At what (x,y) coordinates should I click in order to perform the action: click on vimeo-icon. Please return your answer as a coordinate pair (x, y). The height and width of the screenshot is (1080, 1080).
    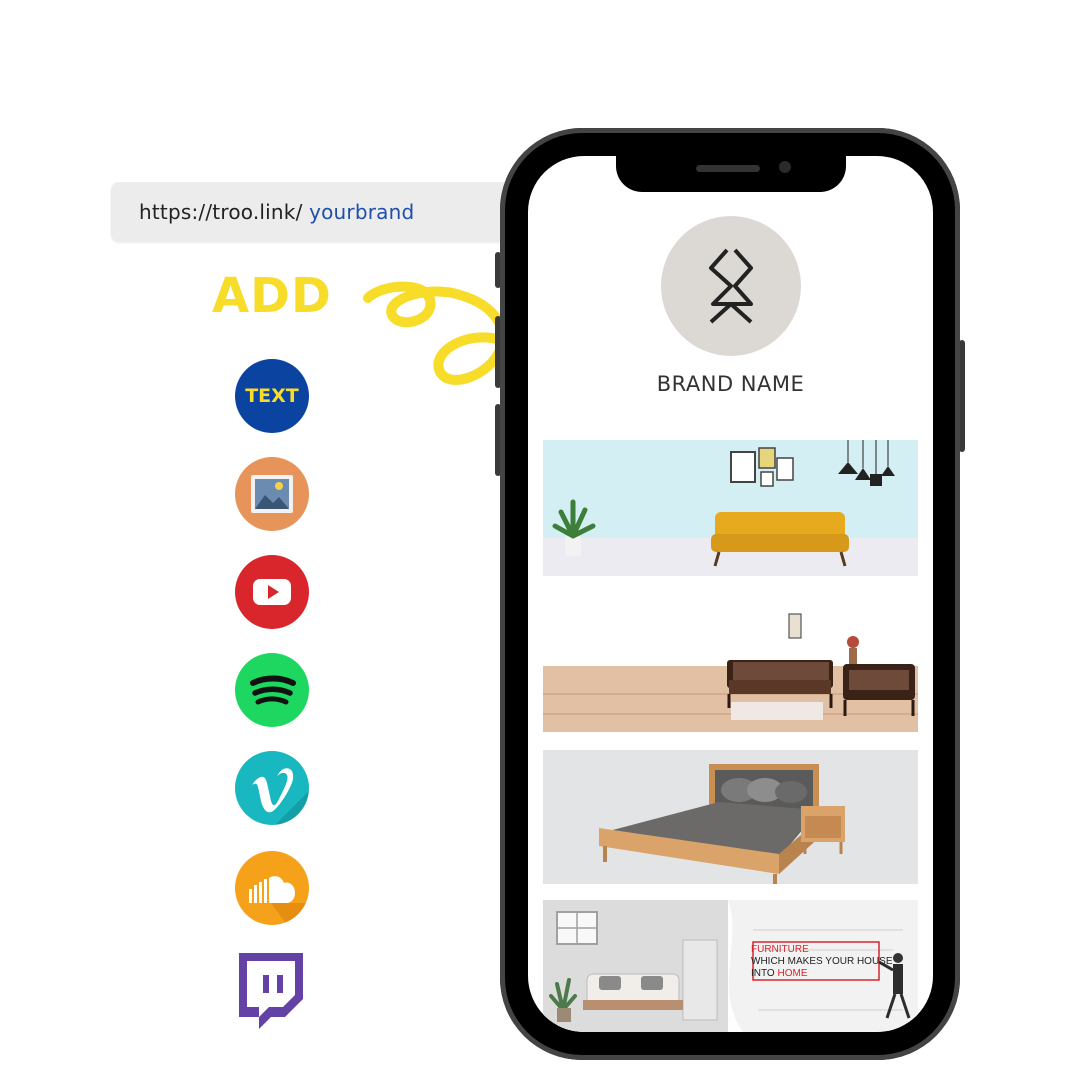
    Looking at the image, I should click on (280, 796).